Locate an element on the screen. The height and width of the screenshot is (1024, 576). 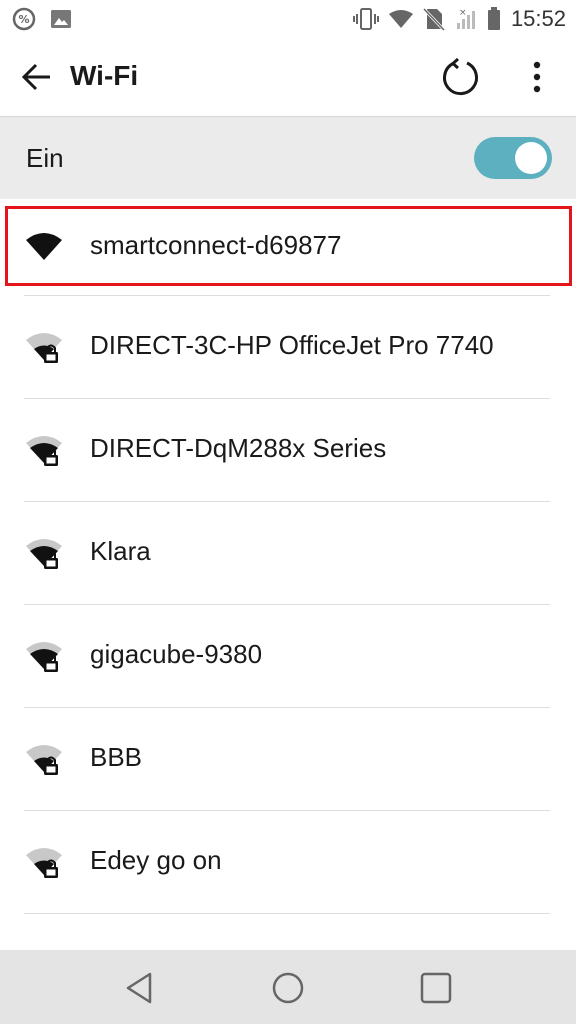
wifi-toggle-switch is located at coordinates (513, 158).